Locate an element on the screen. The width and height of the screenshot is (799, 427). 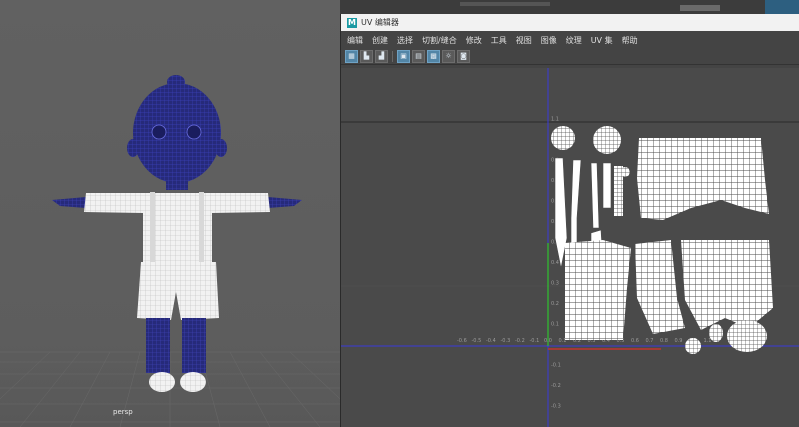
background-panel-strip is located at coordinates (569, 7).